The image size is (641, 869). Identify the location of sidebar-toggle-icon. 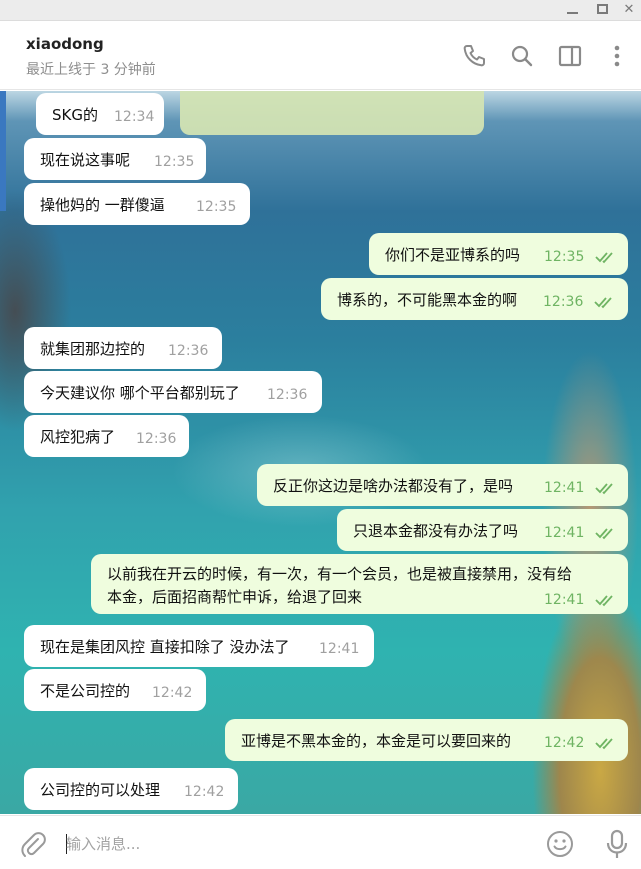
(570, 56).